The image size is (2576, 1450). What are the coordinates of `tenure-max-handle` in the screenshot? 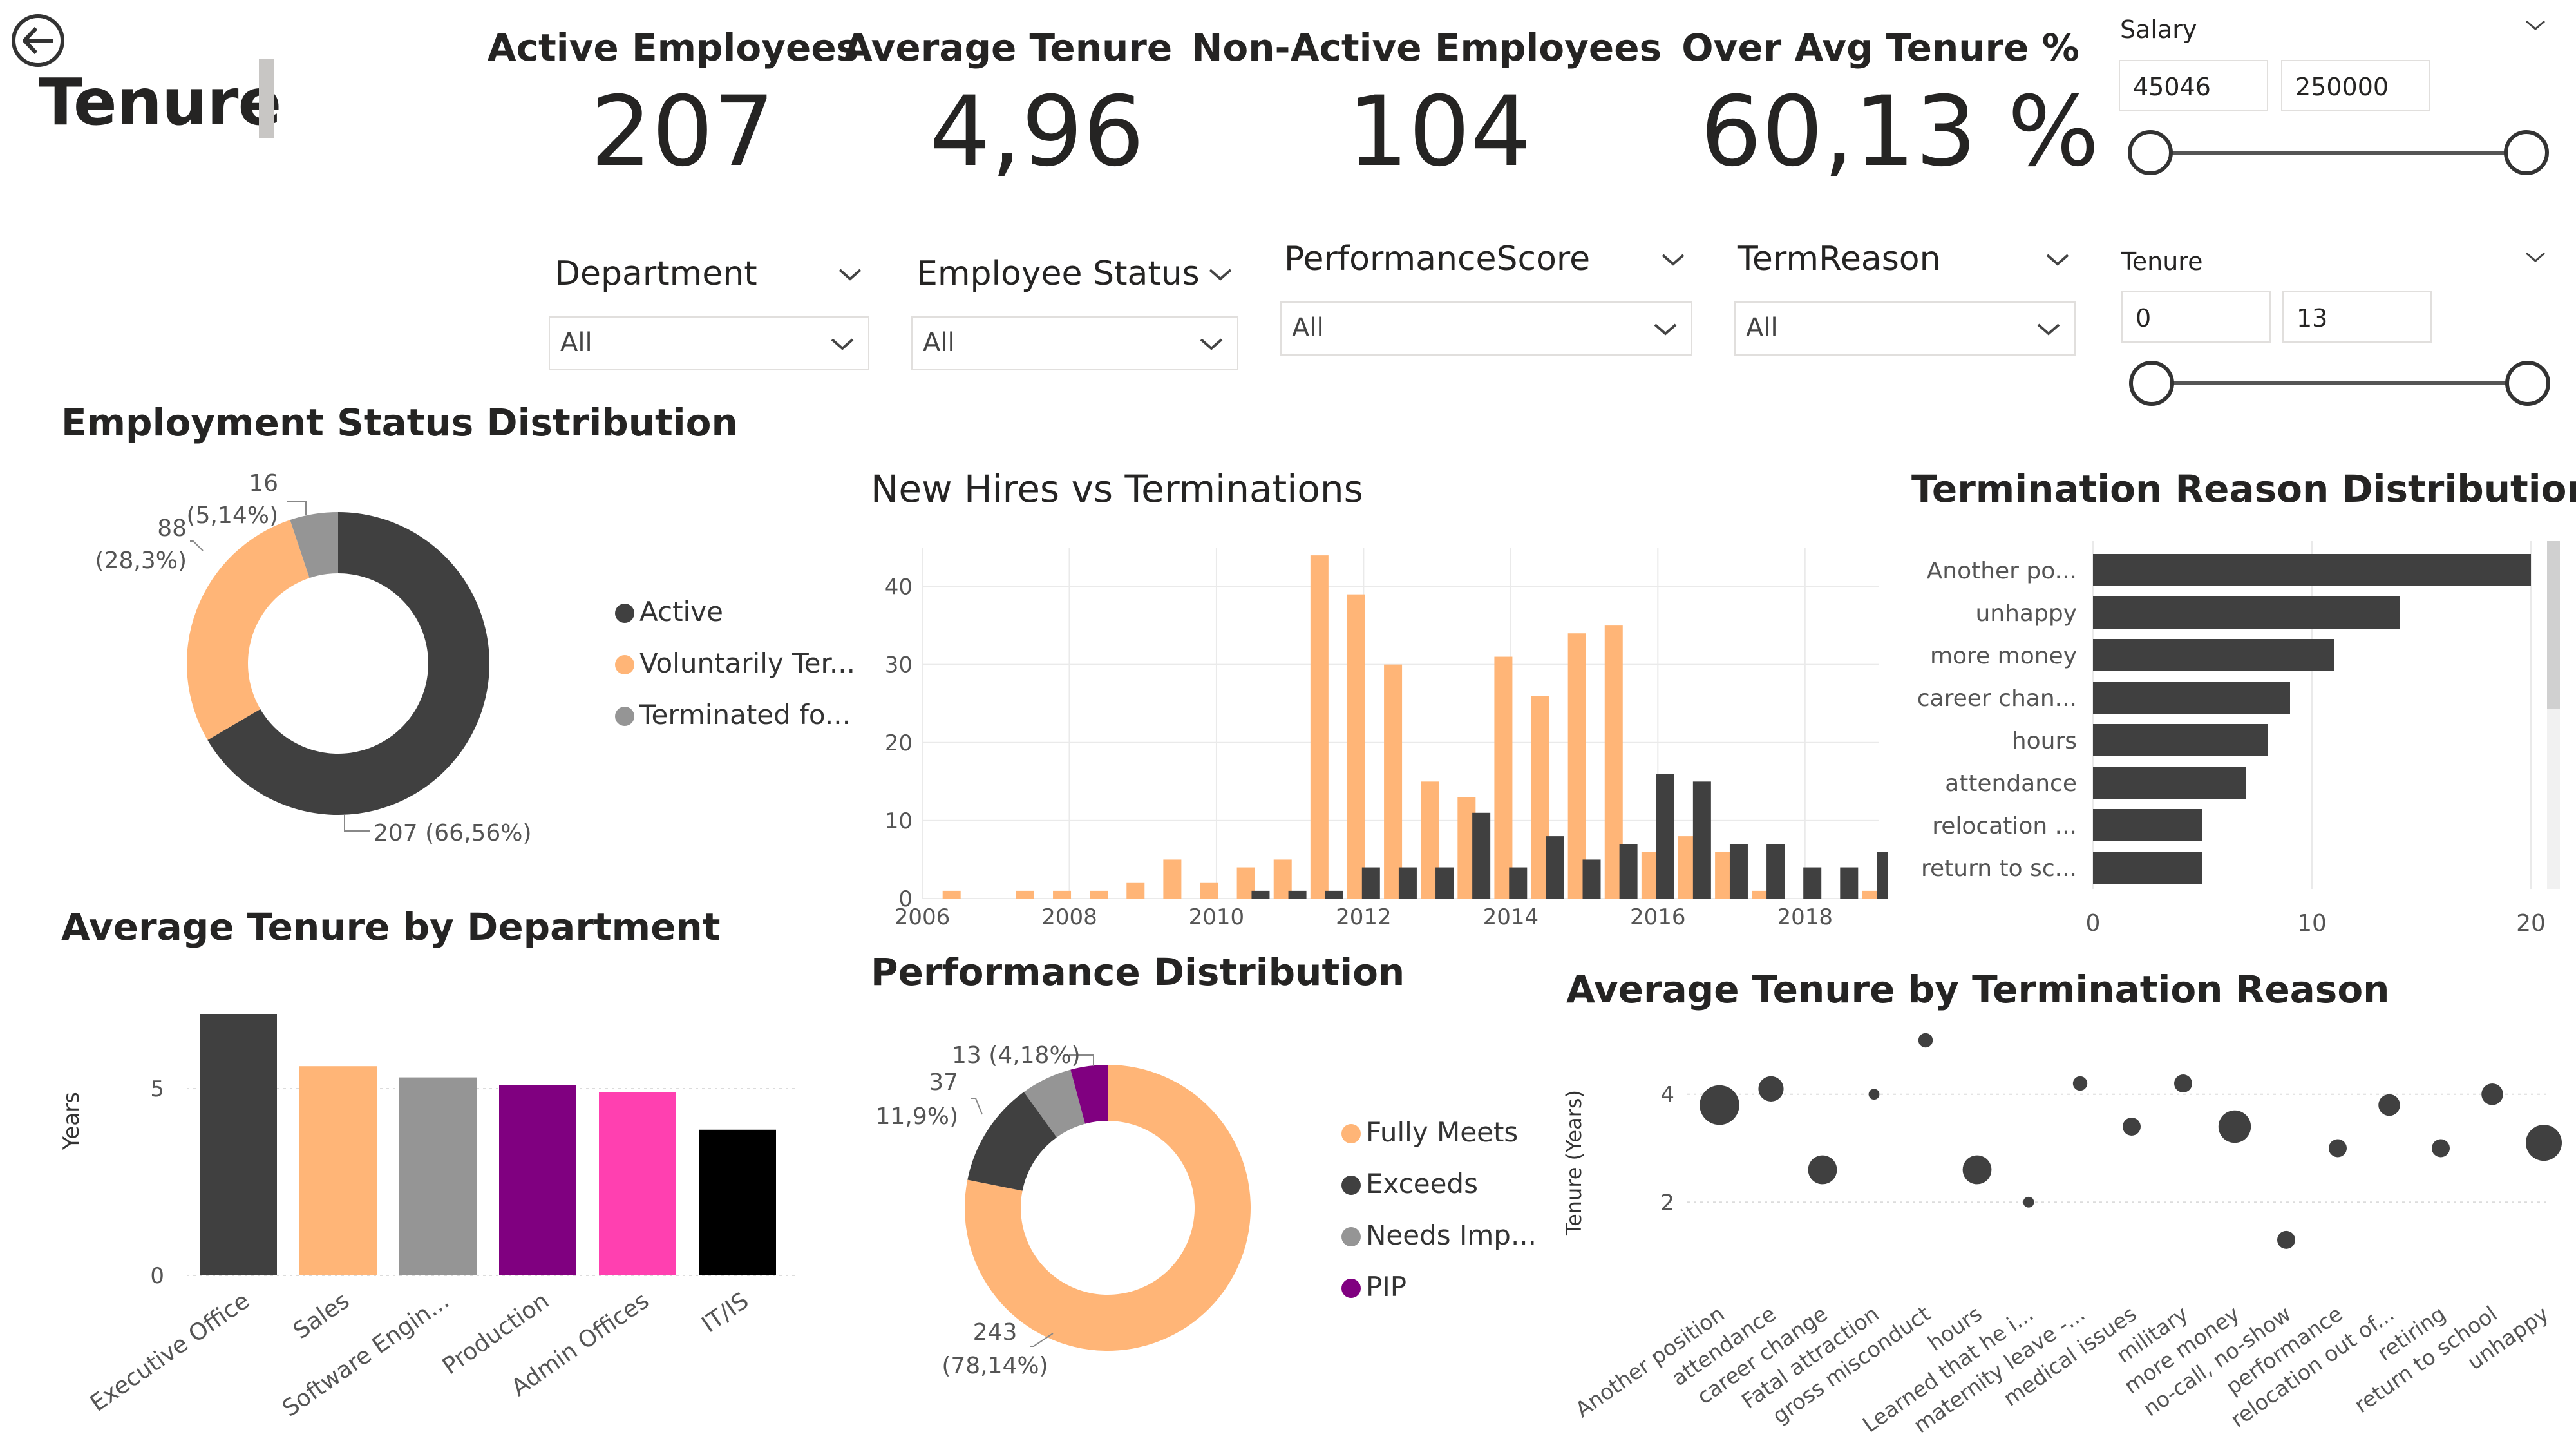 It's located at (2527, 384).